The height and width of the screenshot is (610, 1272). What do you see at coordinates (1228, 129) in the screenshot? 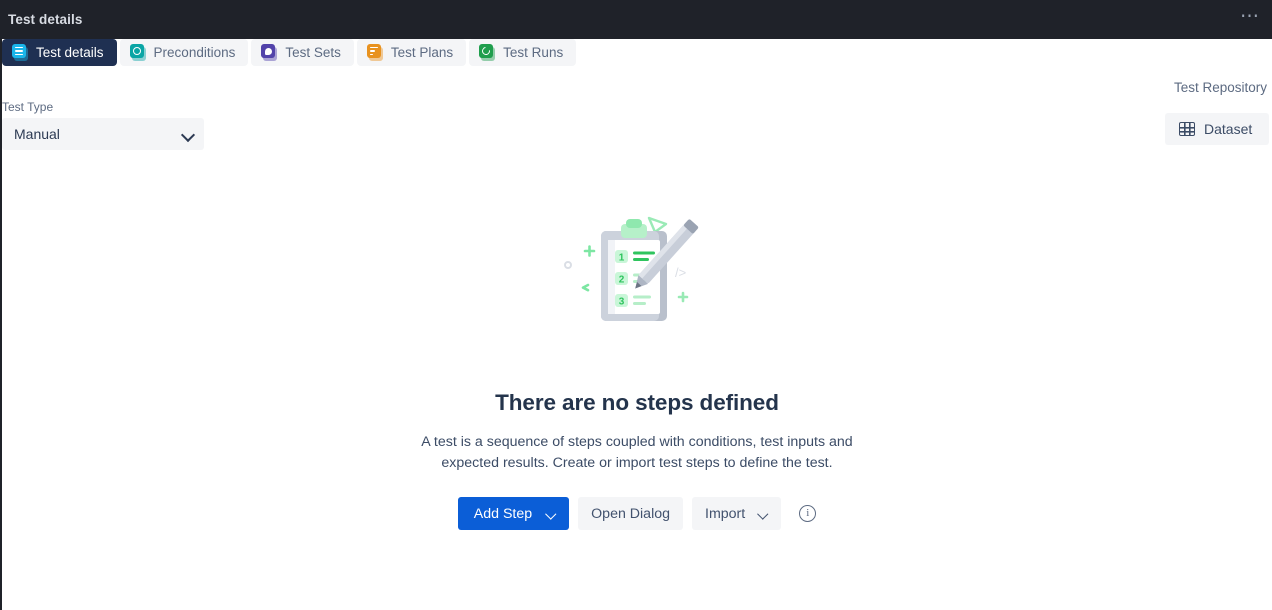
I see `dataset-button-label: Dataset` at bounding box center [1228, 129].